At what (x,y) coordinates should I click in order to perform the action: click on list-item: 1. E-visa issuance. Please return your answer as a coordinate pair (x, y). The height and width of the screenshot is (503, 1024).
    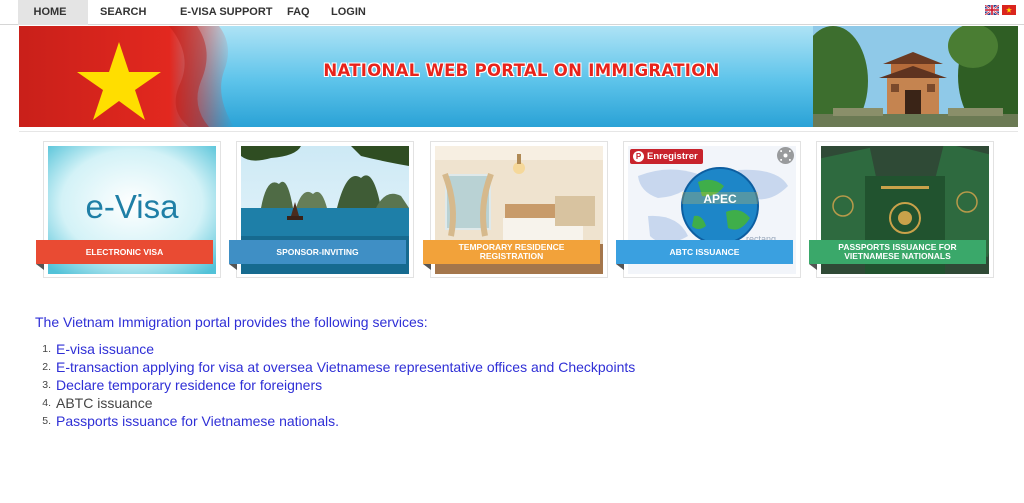
    Looking at the image, I should click on (335, 349).